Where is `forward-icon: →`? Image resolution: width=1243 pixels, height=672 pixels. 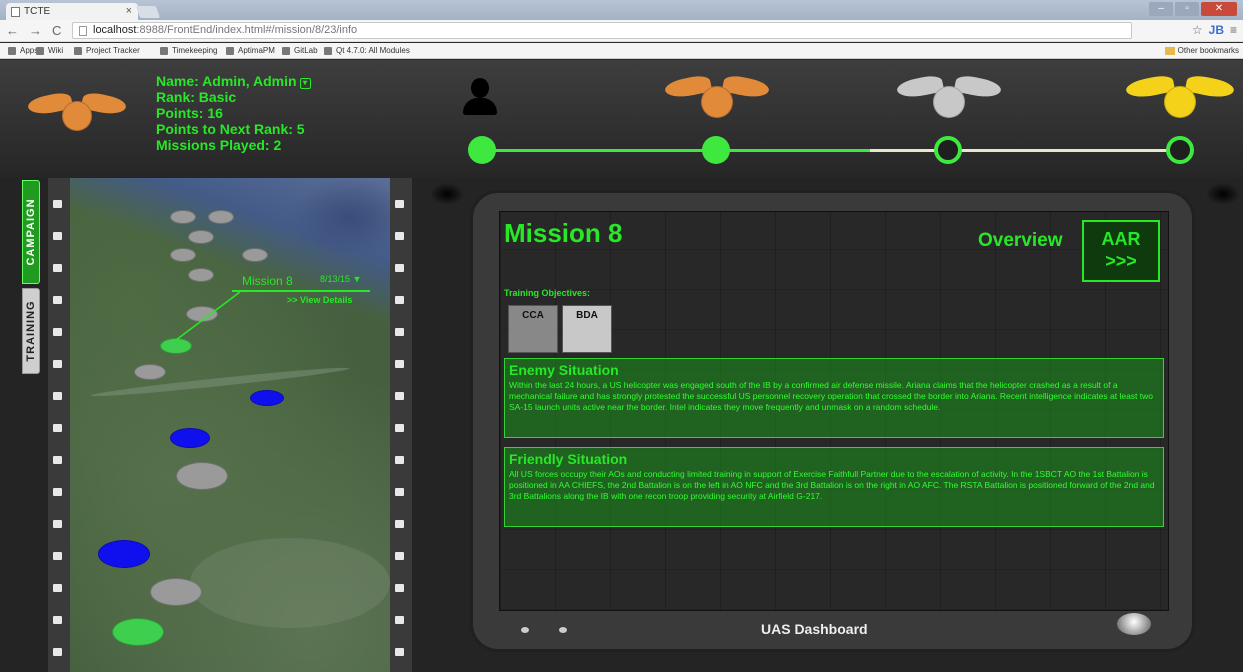
forward-icon: → is located at coordinates (35, 30).